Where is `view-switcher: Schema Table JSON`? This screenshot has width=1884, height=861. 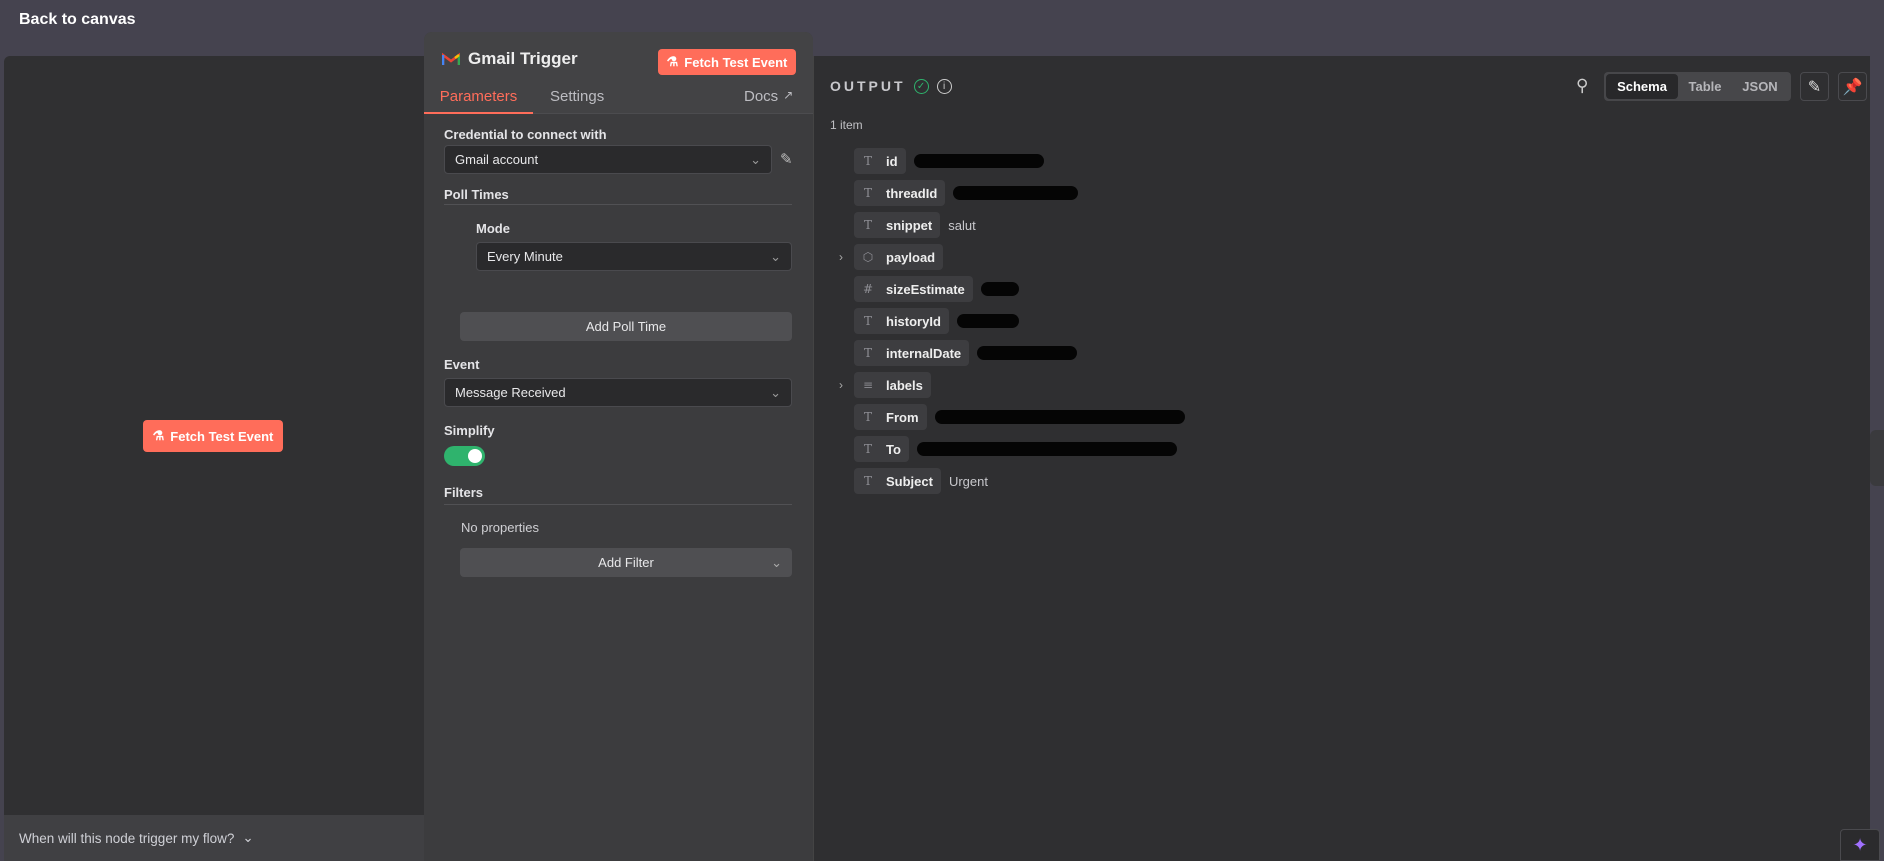
view-switcher: Schema Table JSON is located at coordinates (1697, 86).